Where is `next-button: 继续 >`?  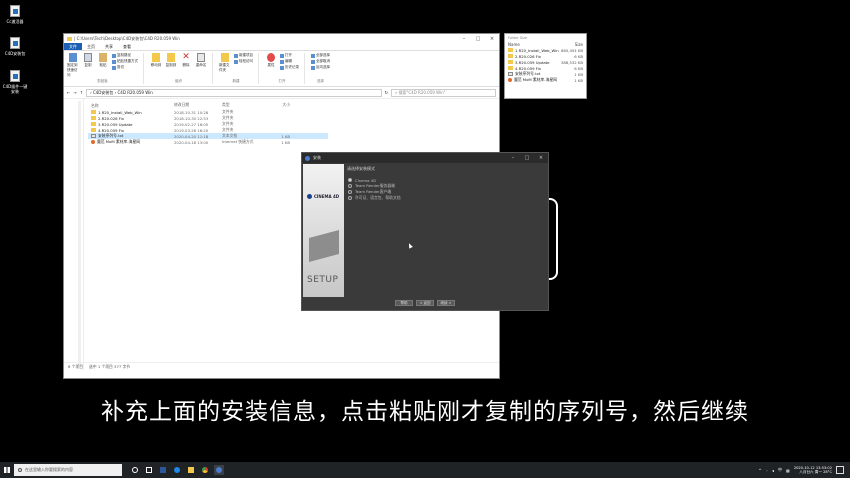 next-button: 继续 > is located at coordinates (446, 303).